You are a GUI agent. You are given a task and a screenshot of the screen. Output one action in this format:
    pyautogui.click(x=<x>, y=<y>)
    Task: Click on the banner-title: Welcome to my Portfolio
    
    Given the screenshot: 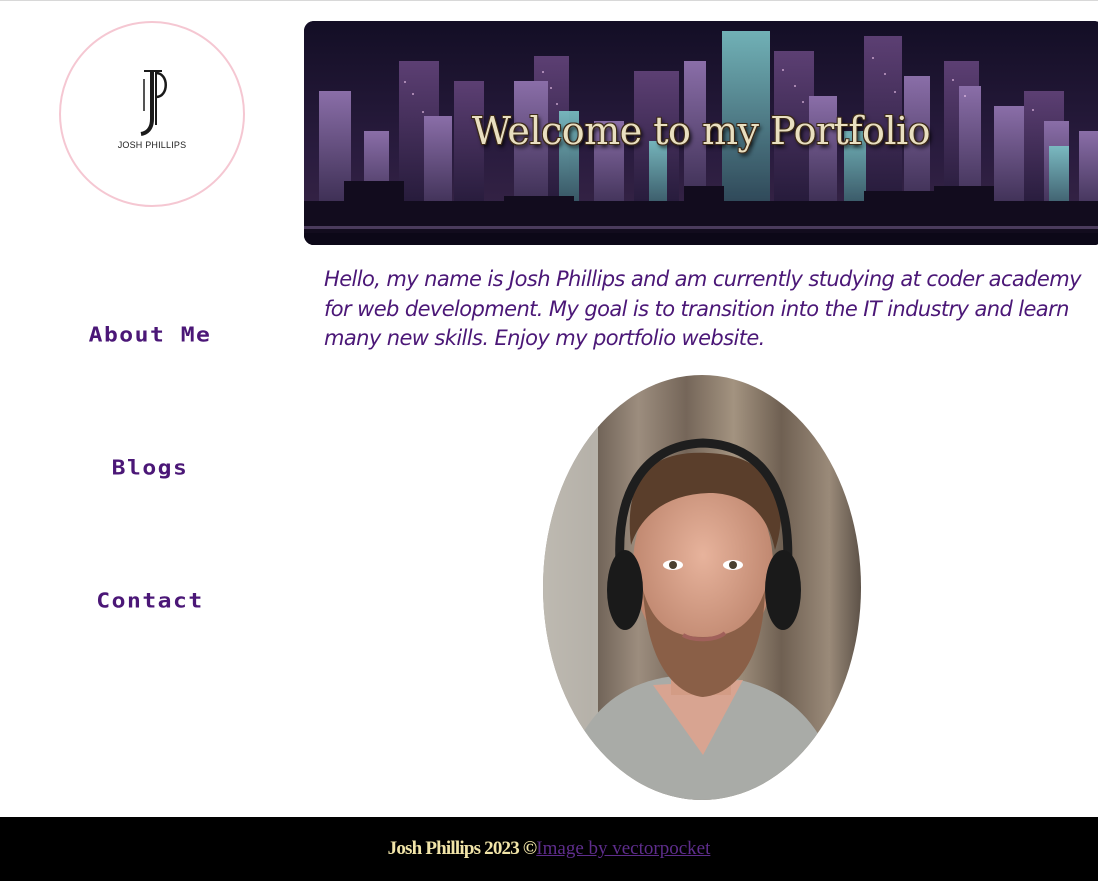 What is the action you would take?
    pyautogui.click(x=701, y=131)
    